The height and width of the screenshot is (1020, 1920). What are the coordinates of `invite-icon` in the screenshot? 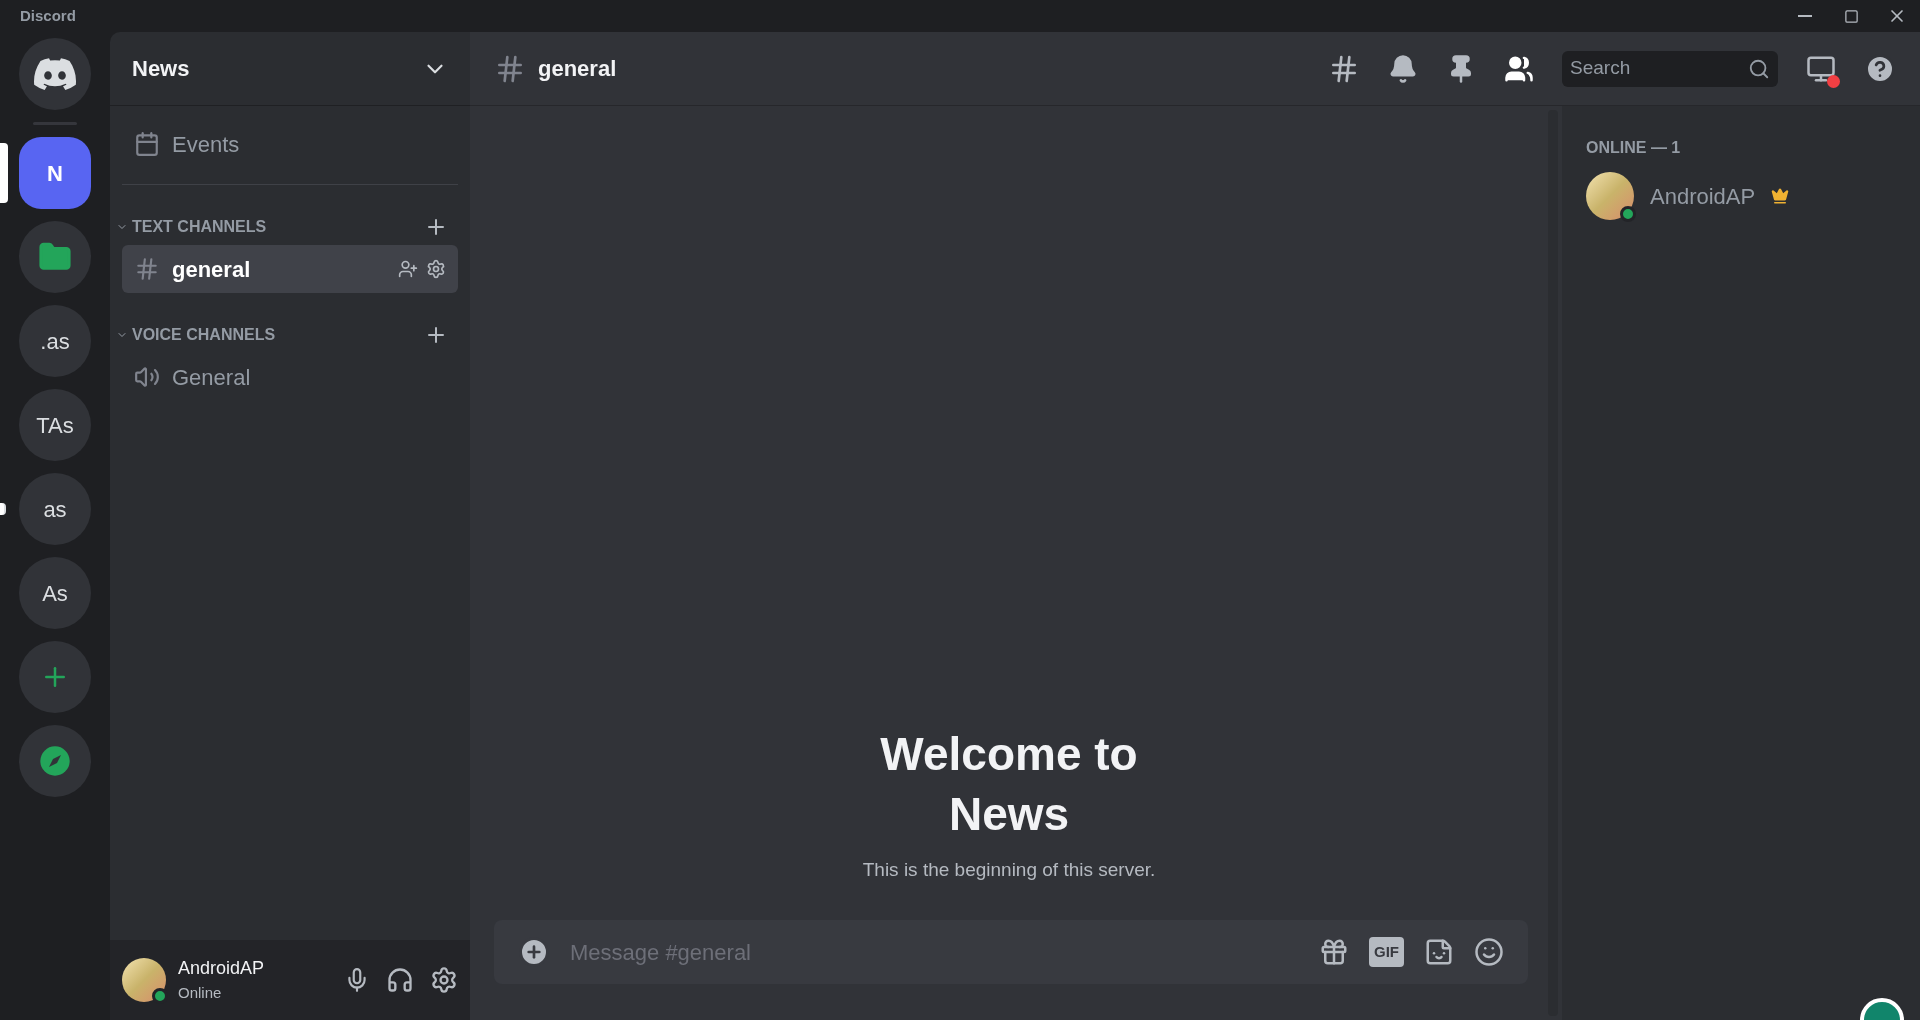 It's located at (408, 269).